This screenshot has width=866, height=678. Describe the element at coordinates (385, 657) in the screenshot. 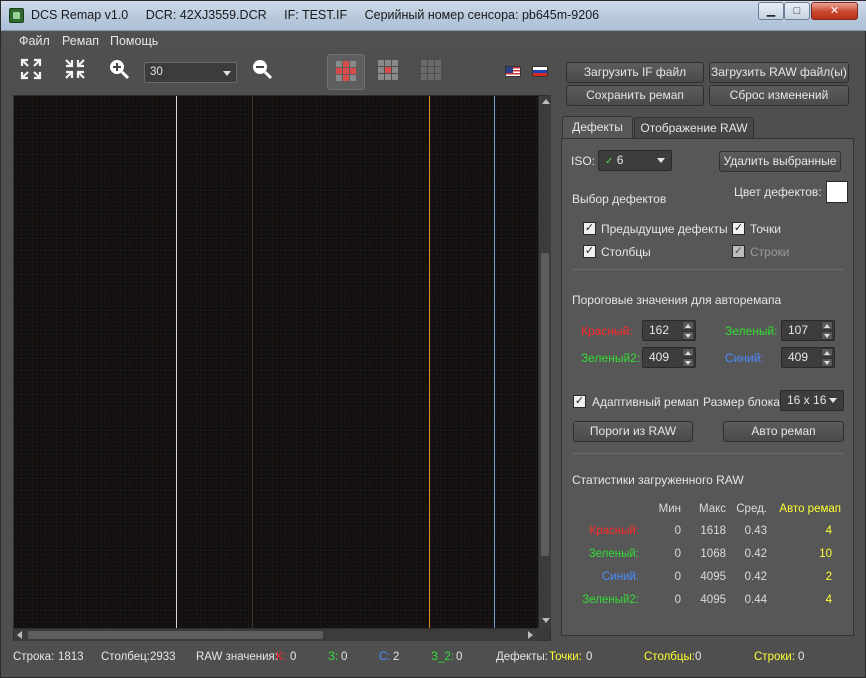

I see `status-s-label: С:` at that location.